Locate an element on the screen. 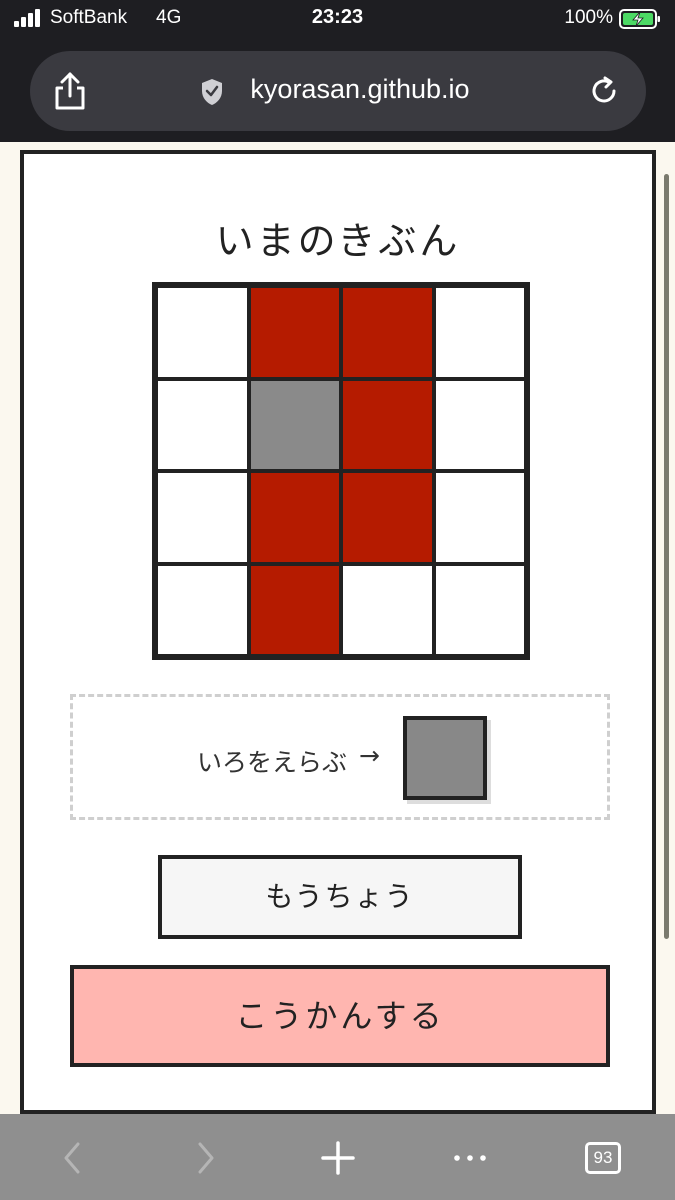 This screenshot has height=1200, width=675. url-text: kyorasan.github.io is located at coordinates (338, 89).